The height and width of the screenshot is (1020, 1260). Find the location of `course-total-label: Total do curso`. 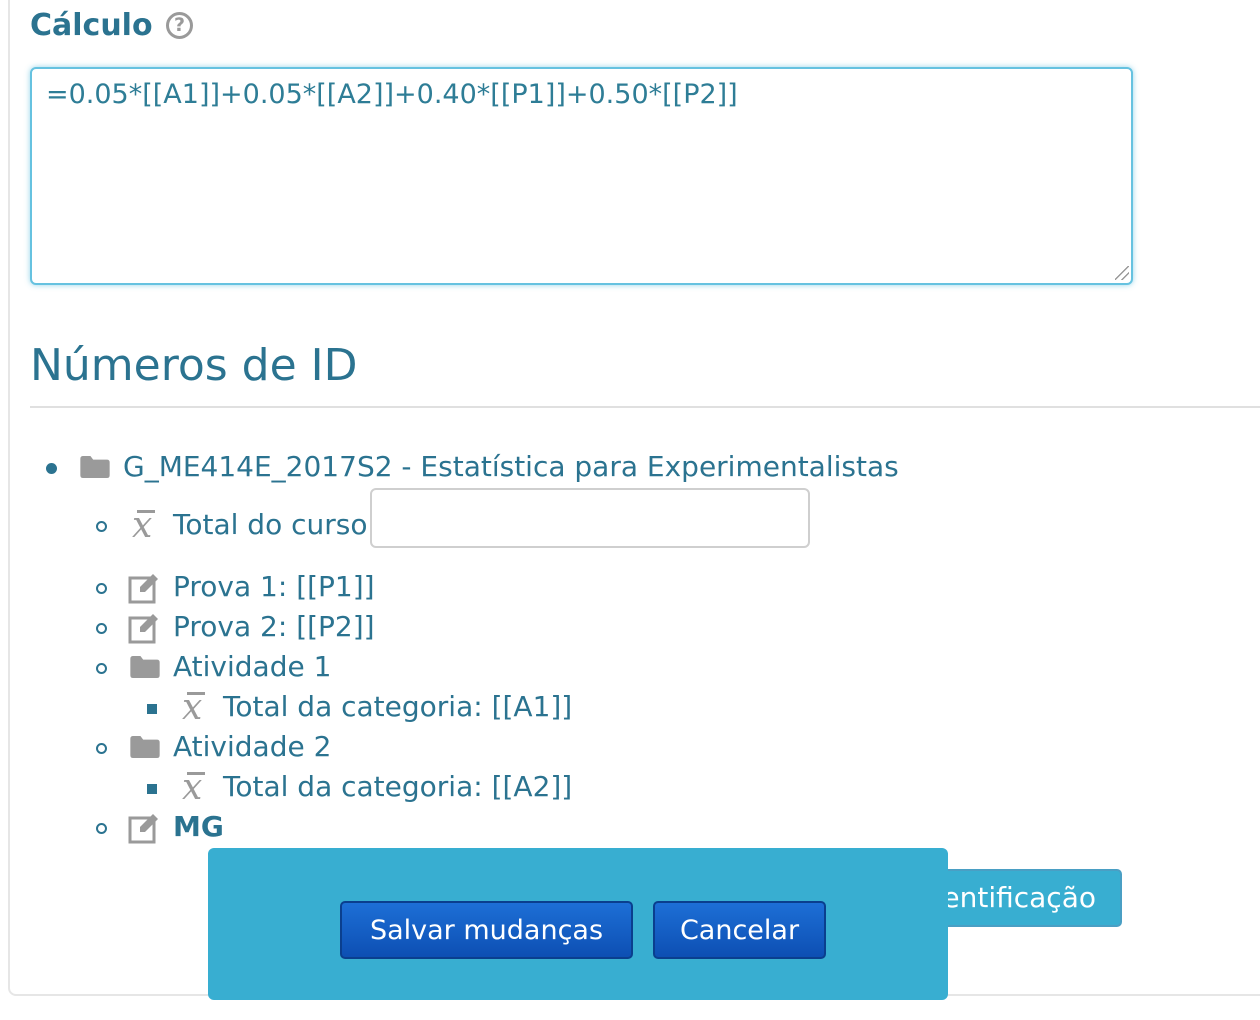

course-total-label: Total do curso is located at coordinates (270, 524).